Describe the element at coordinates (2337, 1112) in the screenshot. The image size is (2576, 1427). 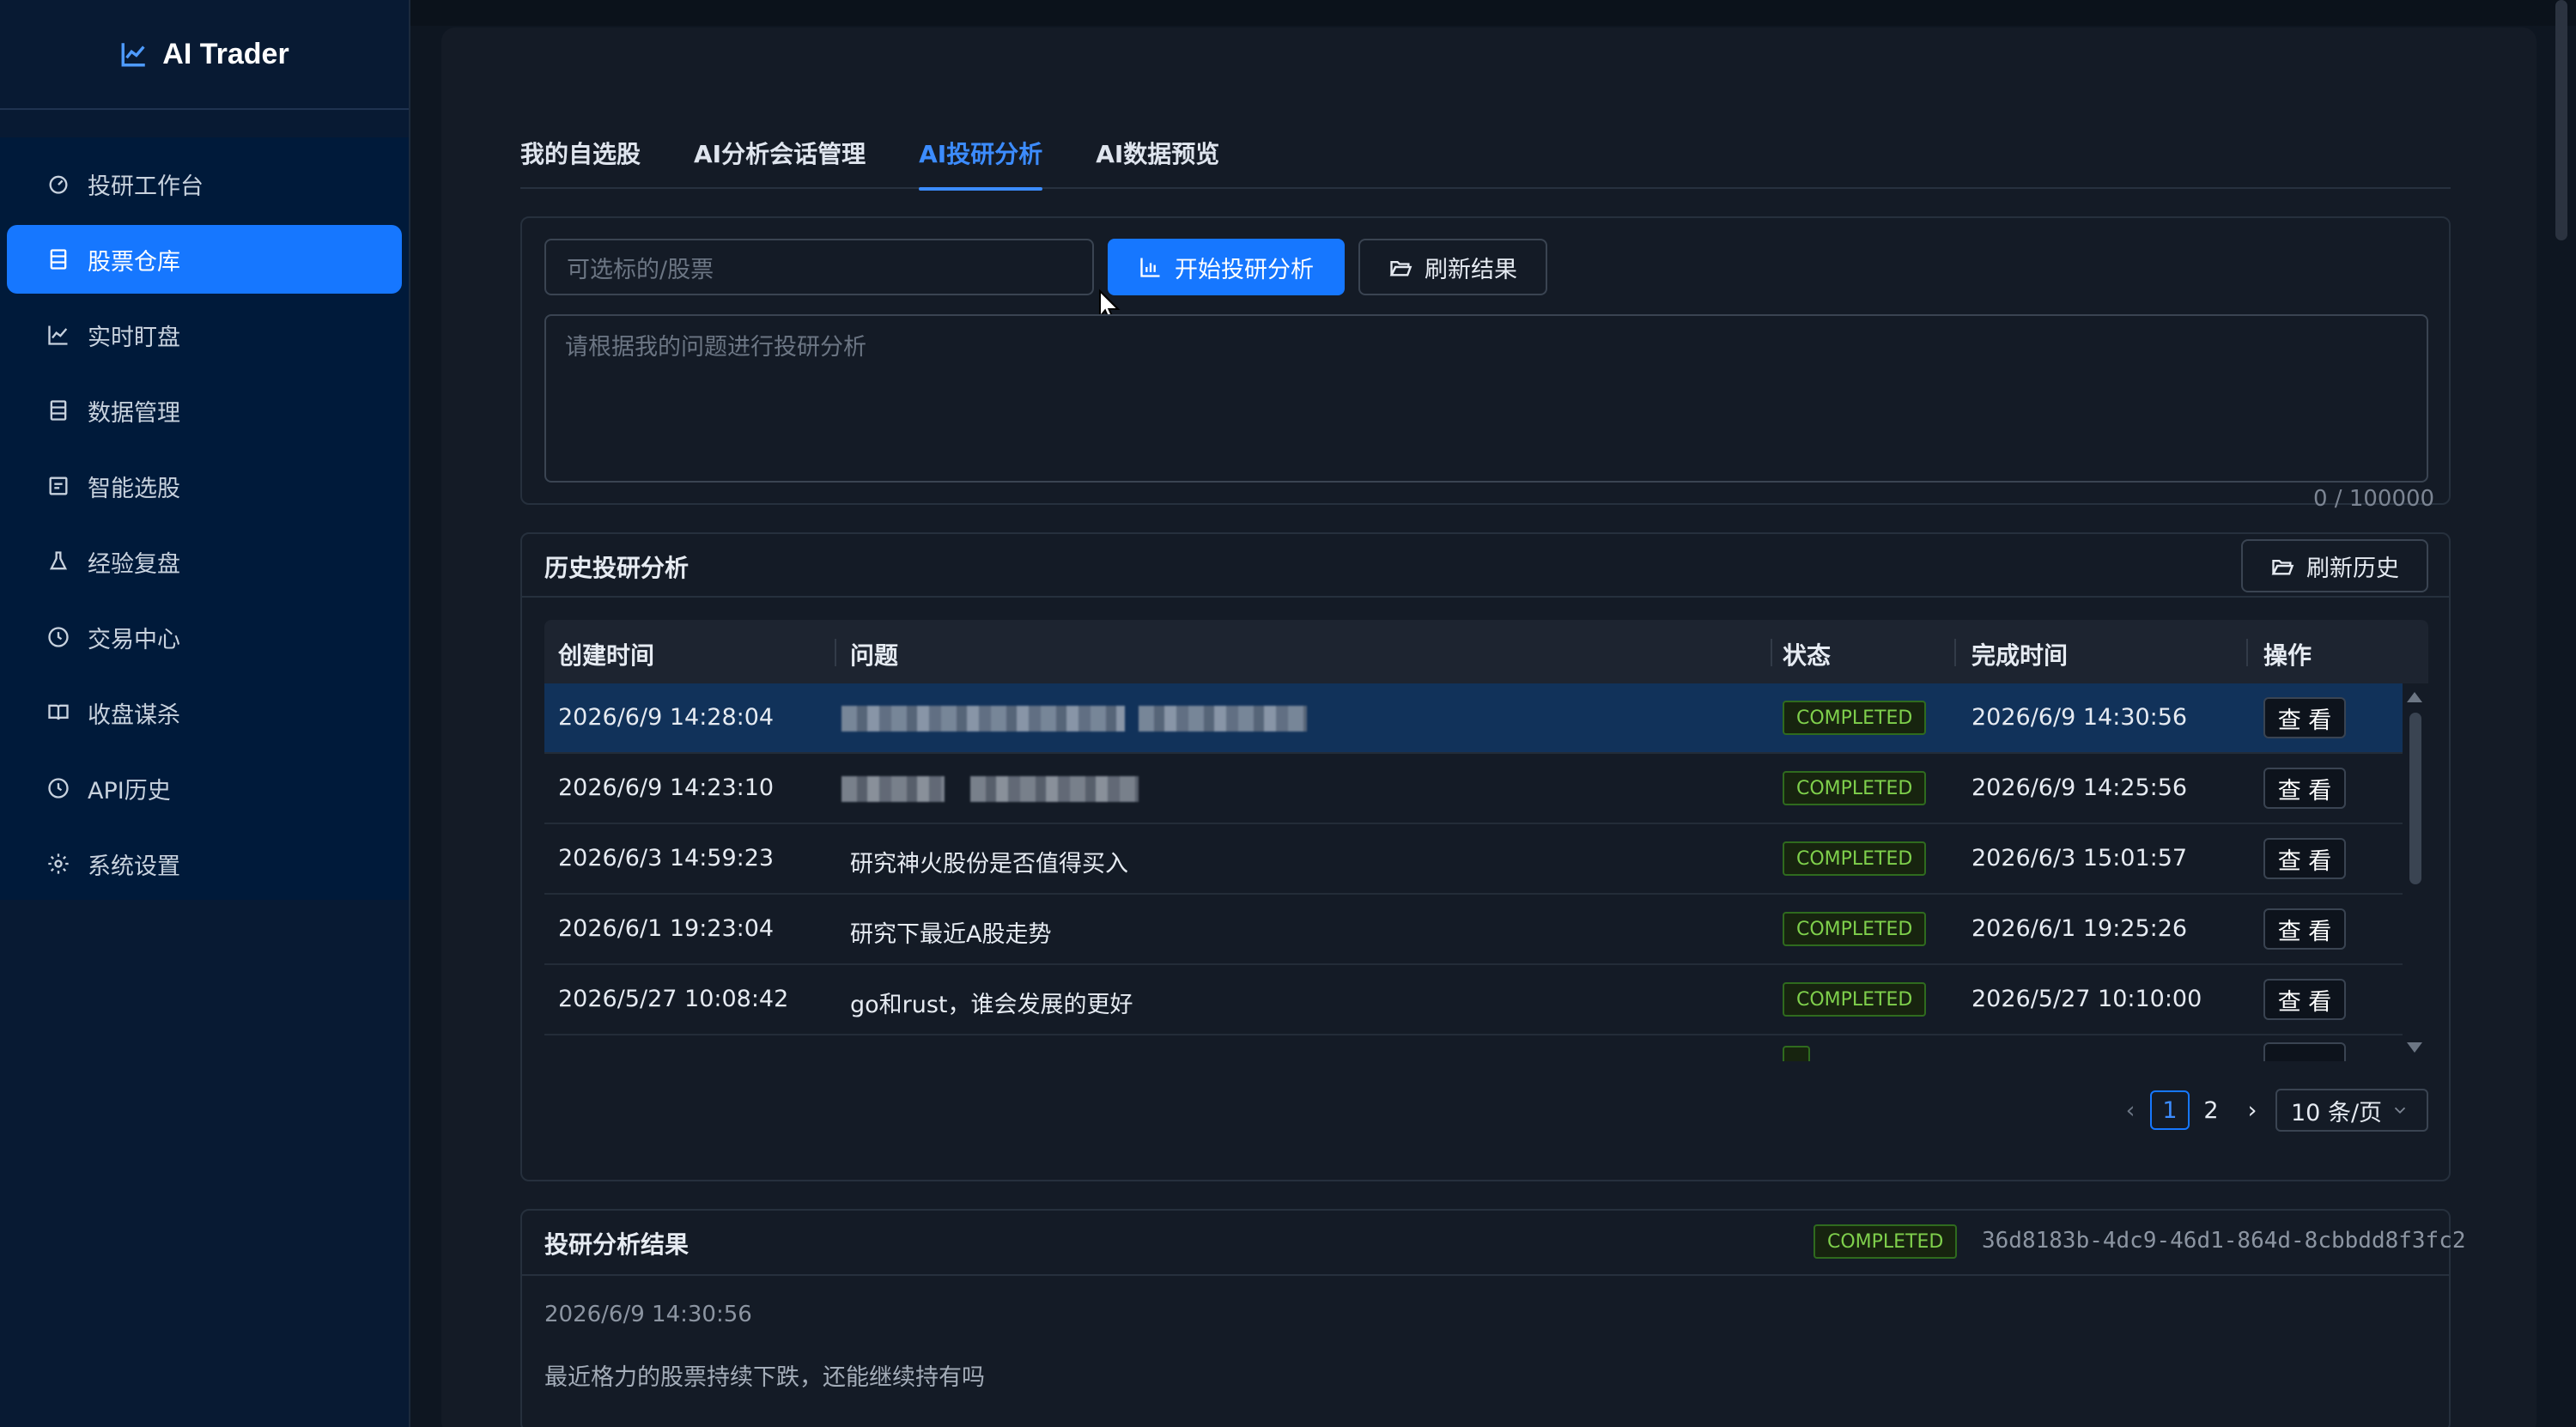
I see `page-size-value: 10 条/页` at that location.